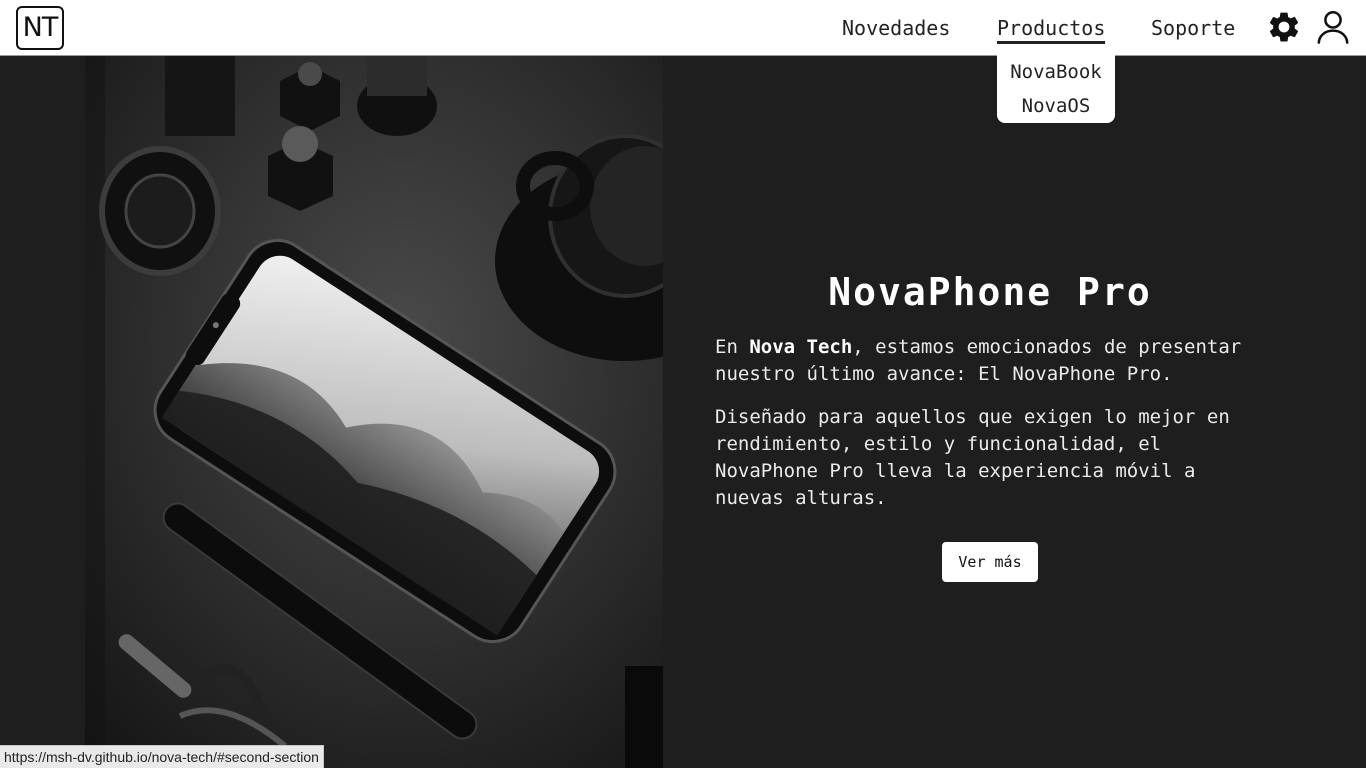  I want to click on productos-dropdown: NovaBook NovaOS, so click(1056, 89).